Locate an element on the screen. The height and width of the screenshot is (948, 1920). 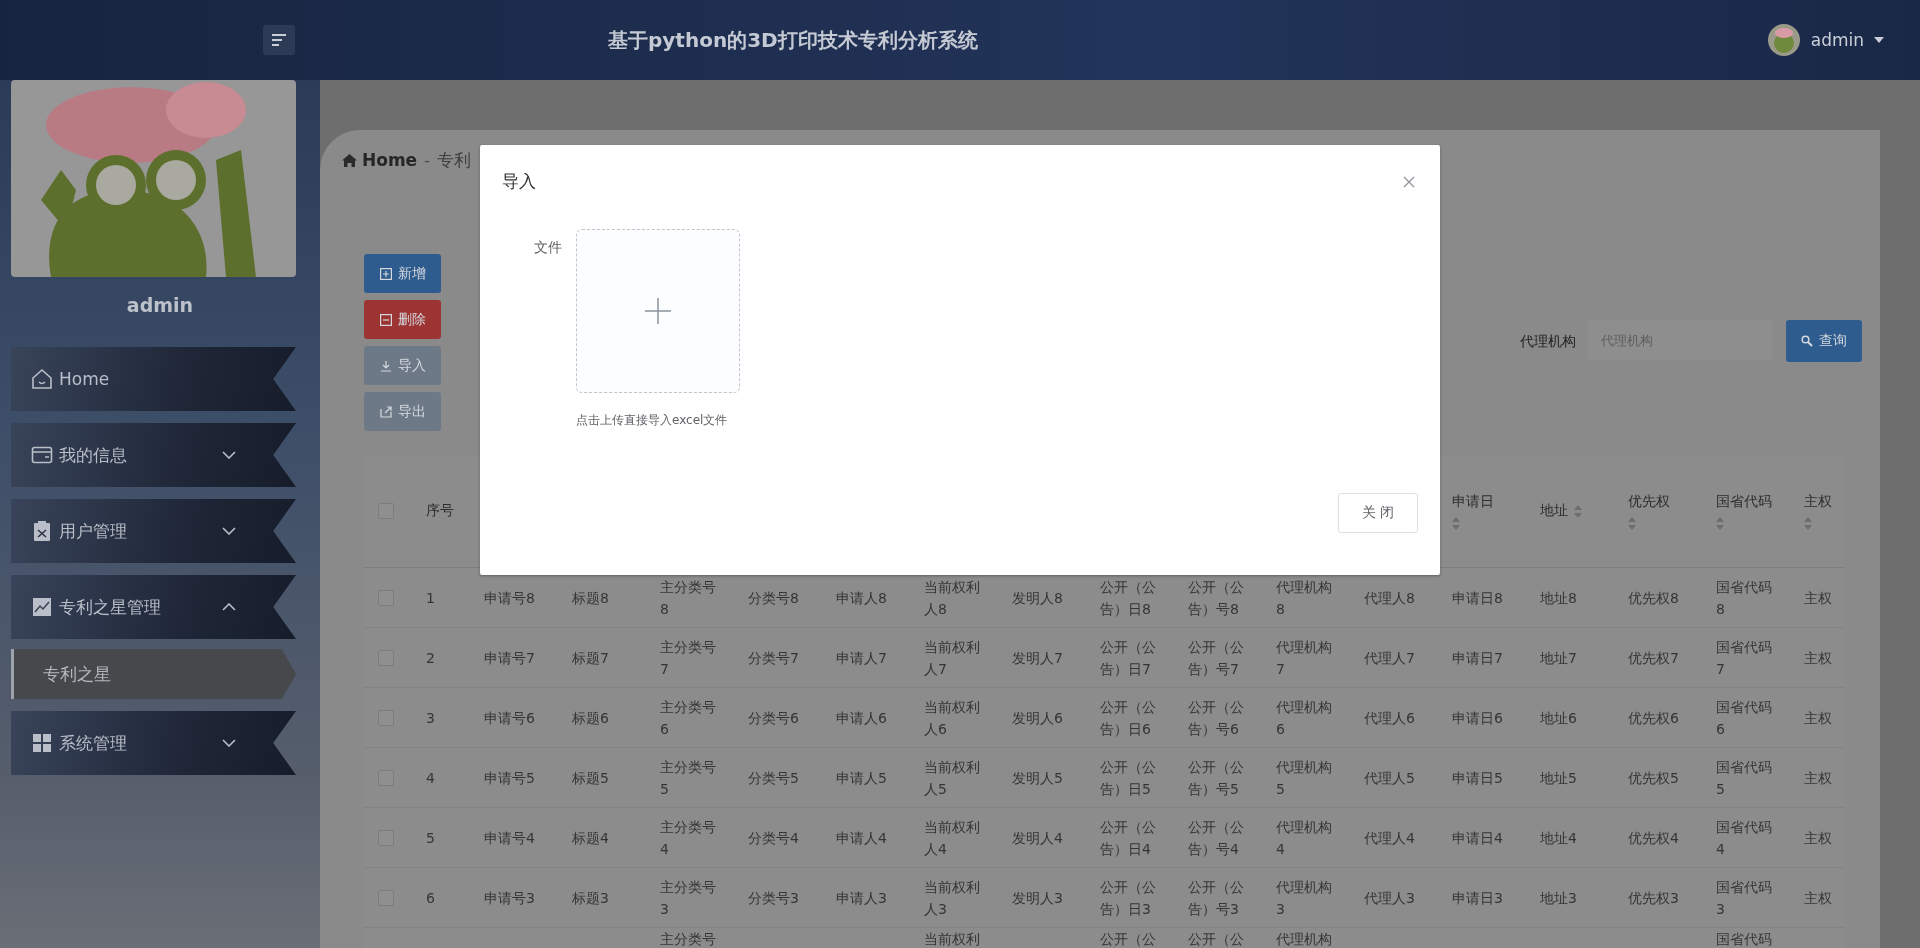
table-cell-text: 公开（公告）号3 is located at coordinates (1216, 898).